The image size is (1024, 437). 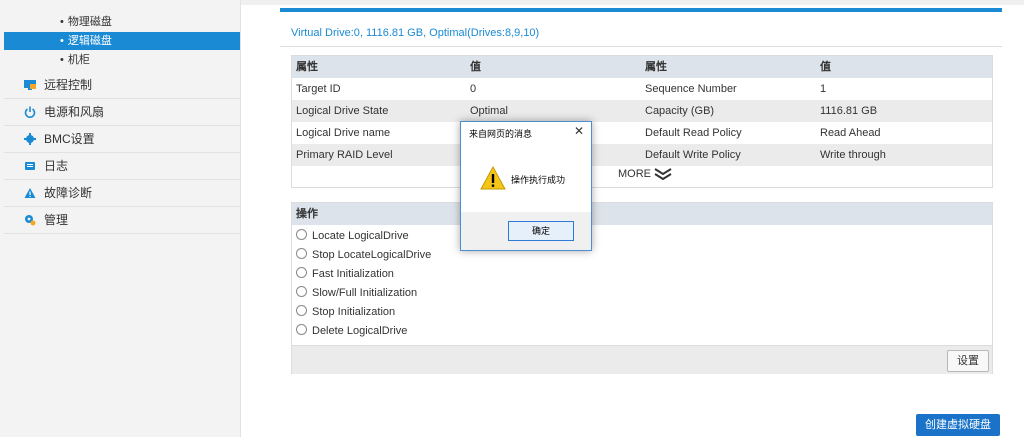 I want to click on sidebar-item-logs: 日志, so click(x=122, y=166).